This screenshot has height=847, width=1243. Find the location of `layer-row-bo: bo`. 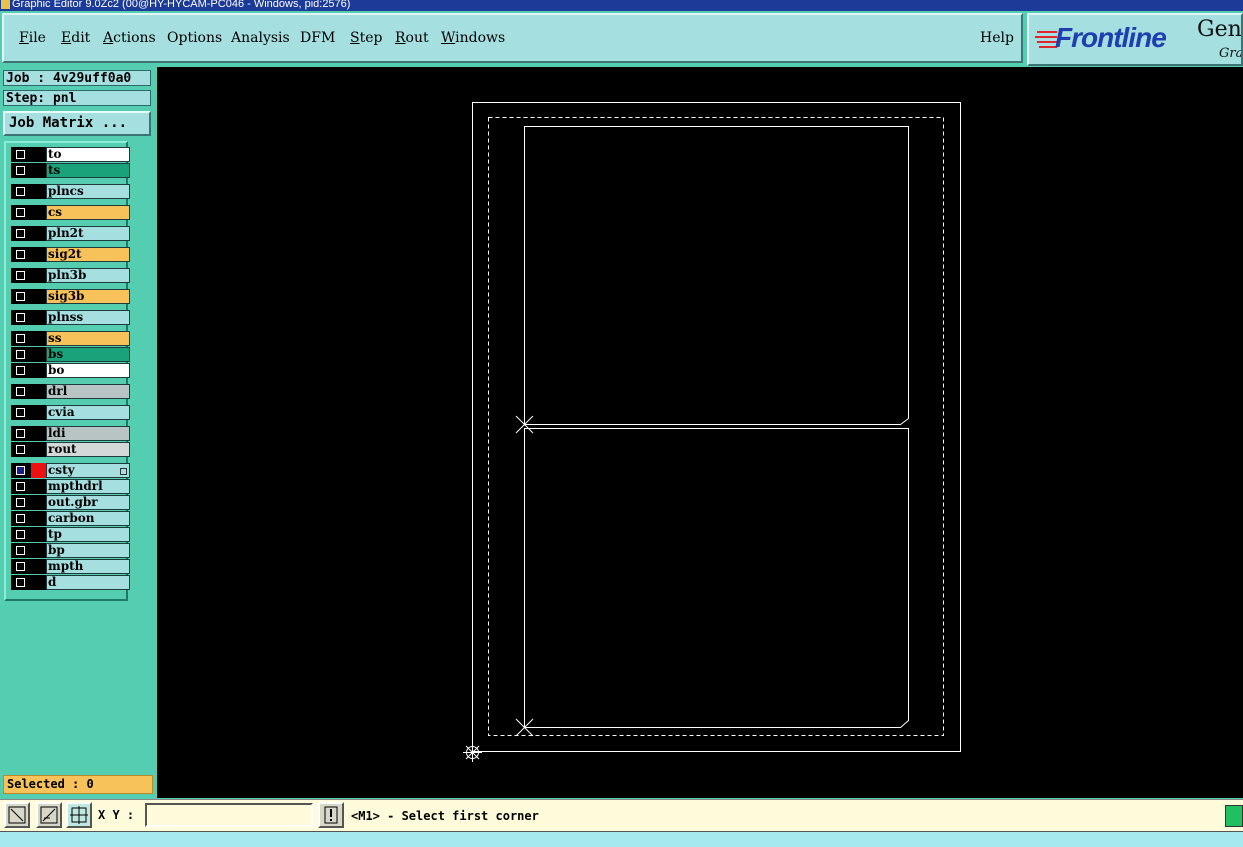

layer-row-bo: bo is located at coordinates (70, 370).